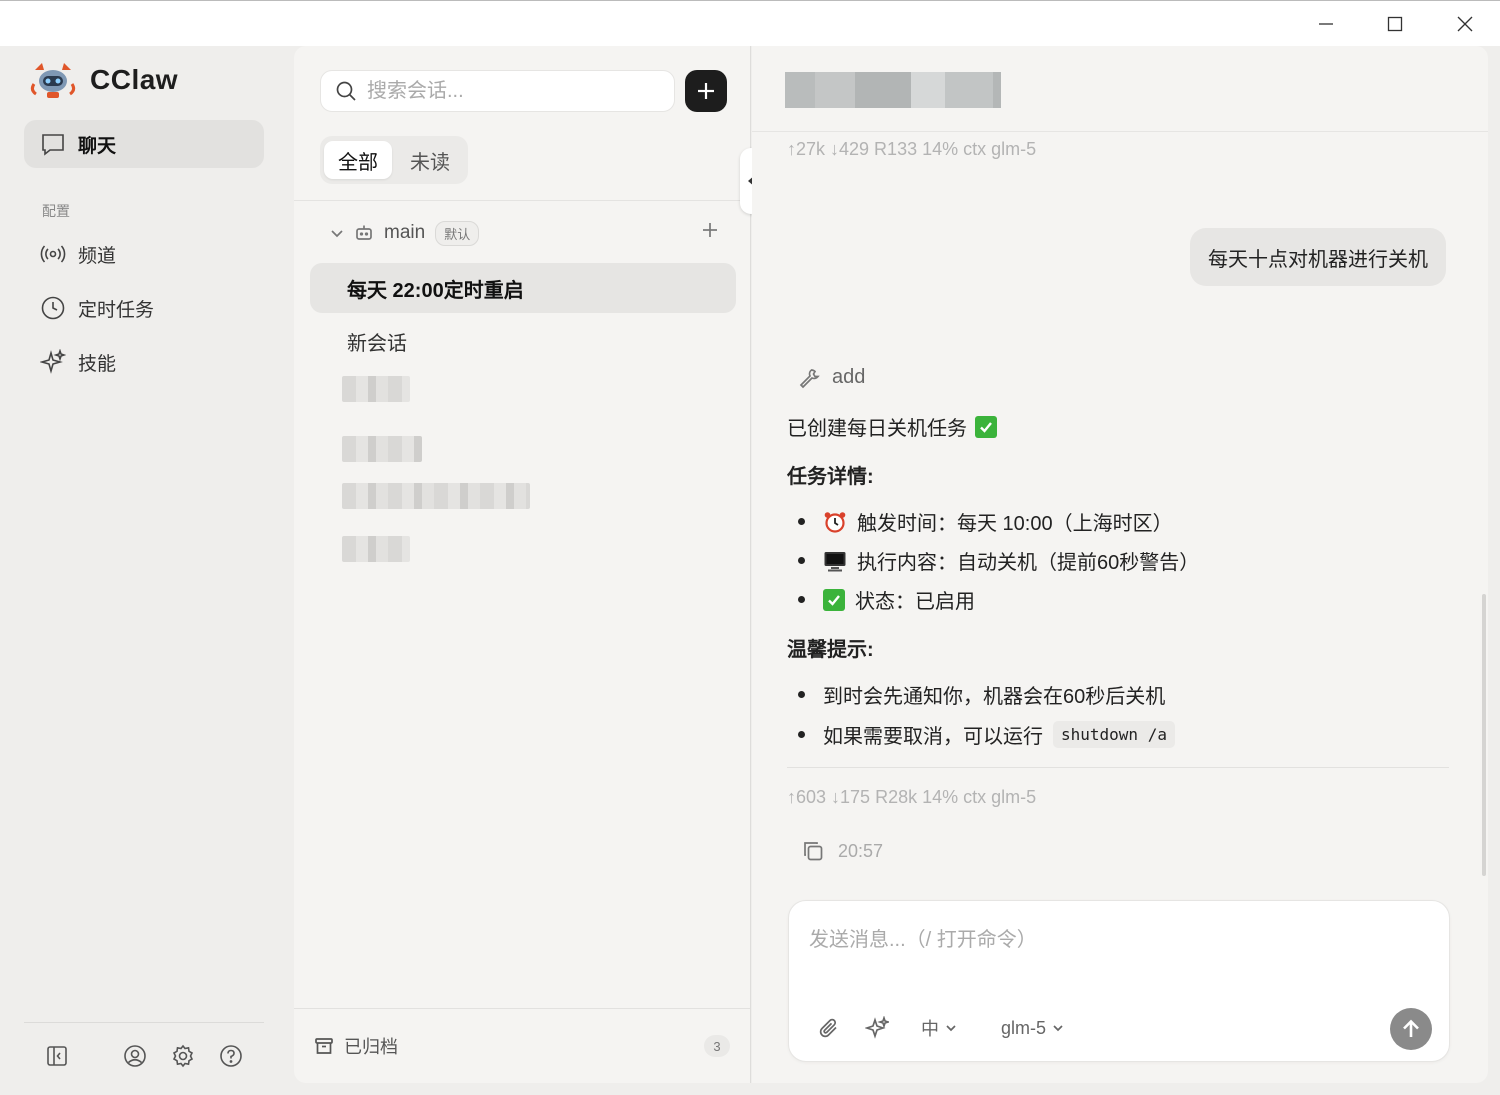 This screenshot has width=1500, height=1095. Describe the element at coordinates (813, 851) in the screenshot. I see `copy-icon` at that location.